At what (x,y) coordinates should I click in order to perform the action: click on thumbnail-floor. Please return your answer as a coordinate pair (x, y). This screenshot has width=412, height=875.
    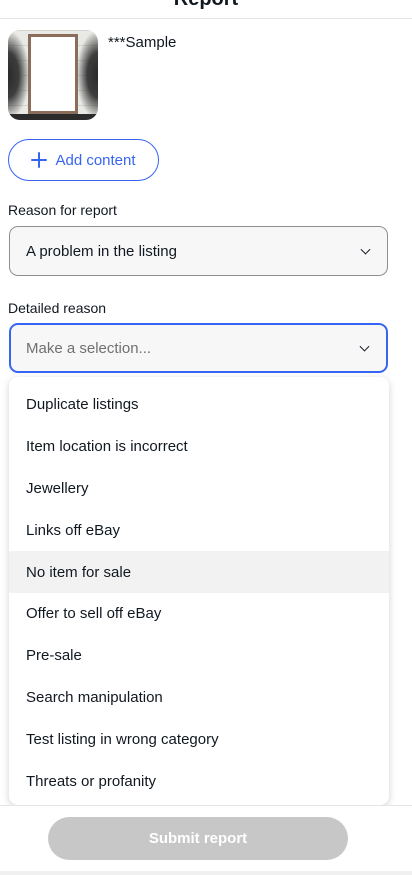
    Looking at the image, I should click on (53, 117).